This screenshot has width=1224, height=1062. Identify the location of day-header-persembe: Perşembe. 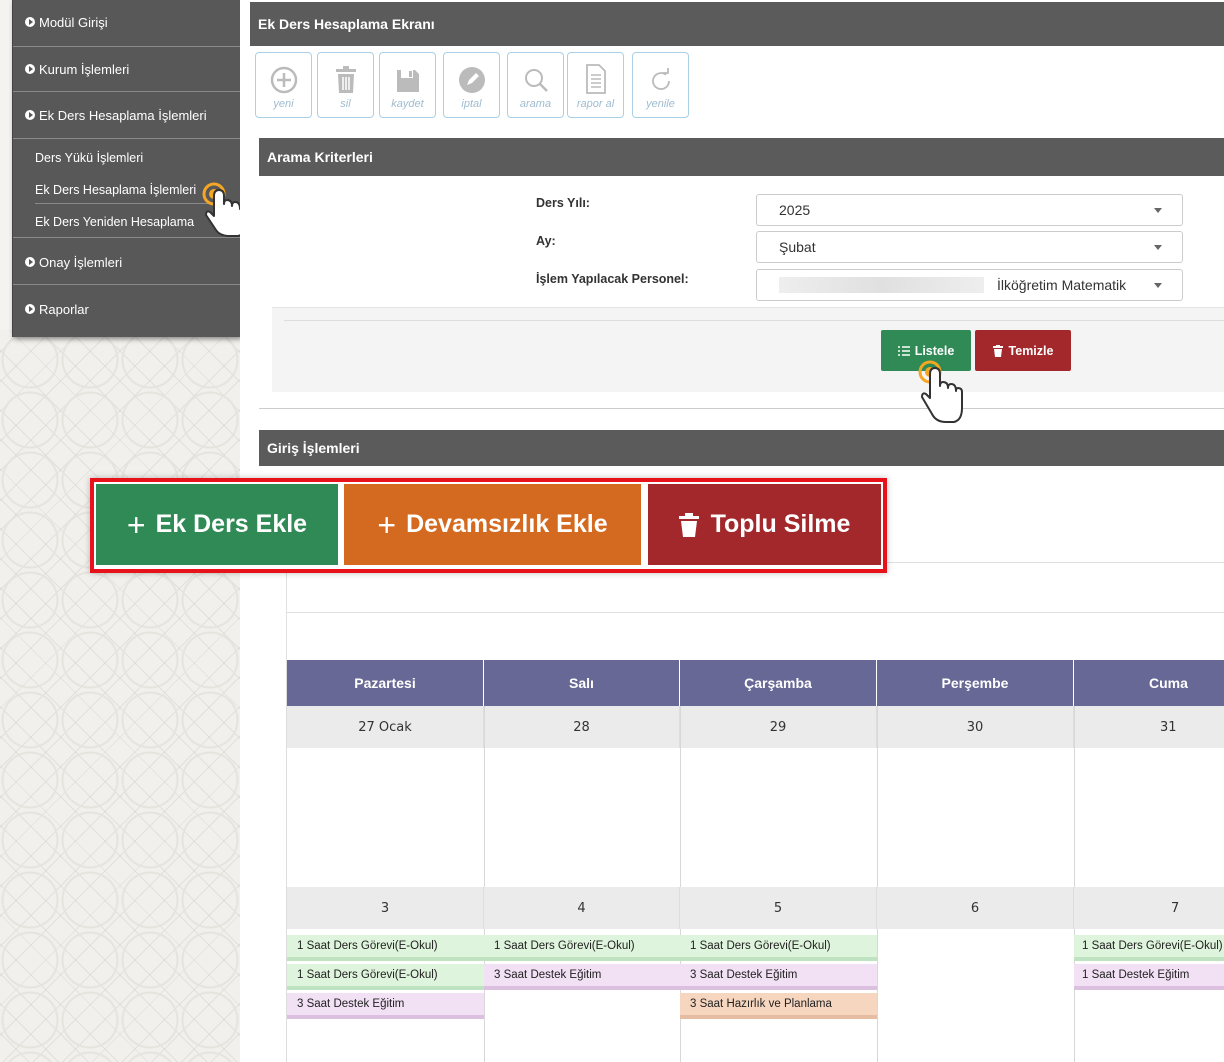
(975, 683).